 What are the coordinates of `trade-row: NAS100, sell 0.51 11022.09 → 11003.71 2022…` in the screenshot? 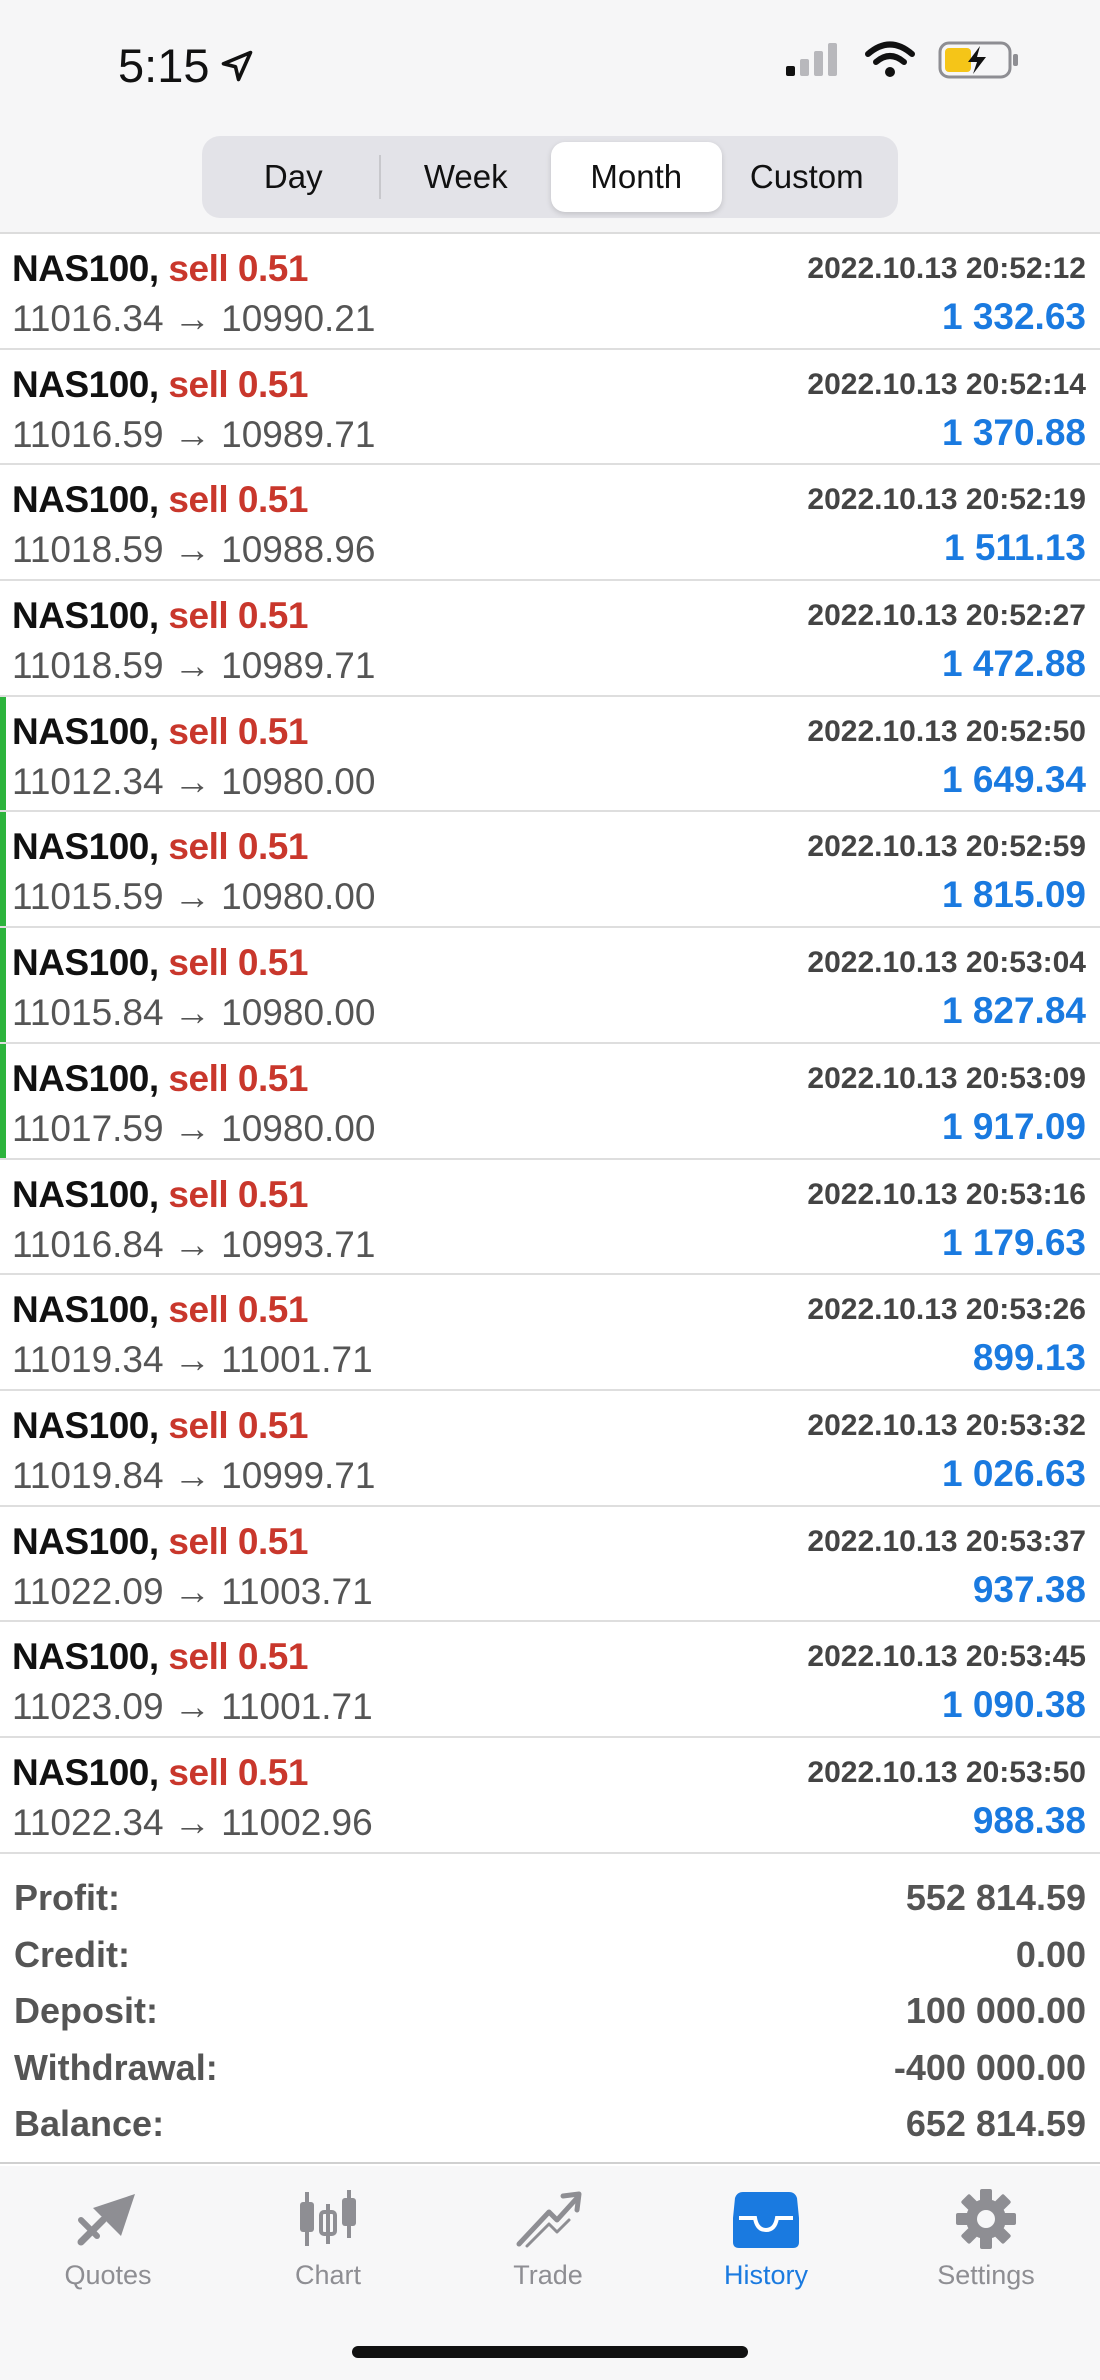 It's located at (550, 1565).